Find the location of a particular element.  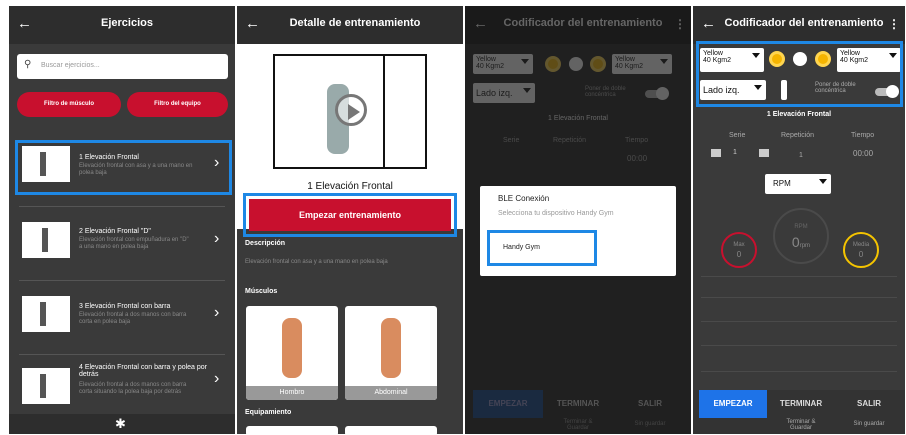

start-training-button: Empezar entrenamiento is located at coordinates (350, 215).